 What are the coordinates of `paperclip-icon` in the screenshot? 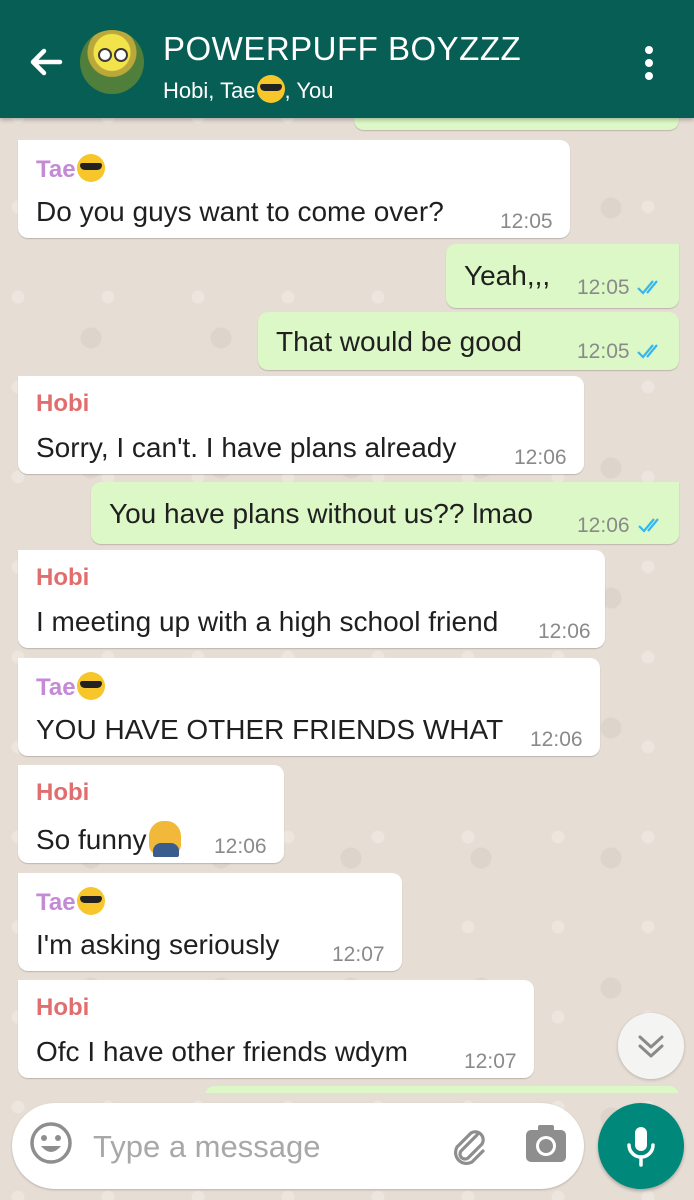 It's located at (469, 1148).